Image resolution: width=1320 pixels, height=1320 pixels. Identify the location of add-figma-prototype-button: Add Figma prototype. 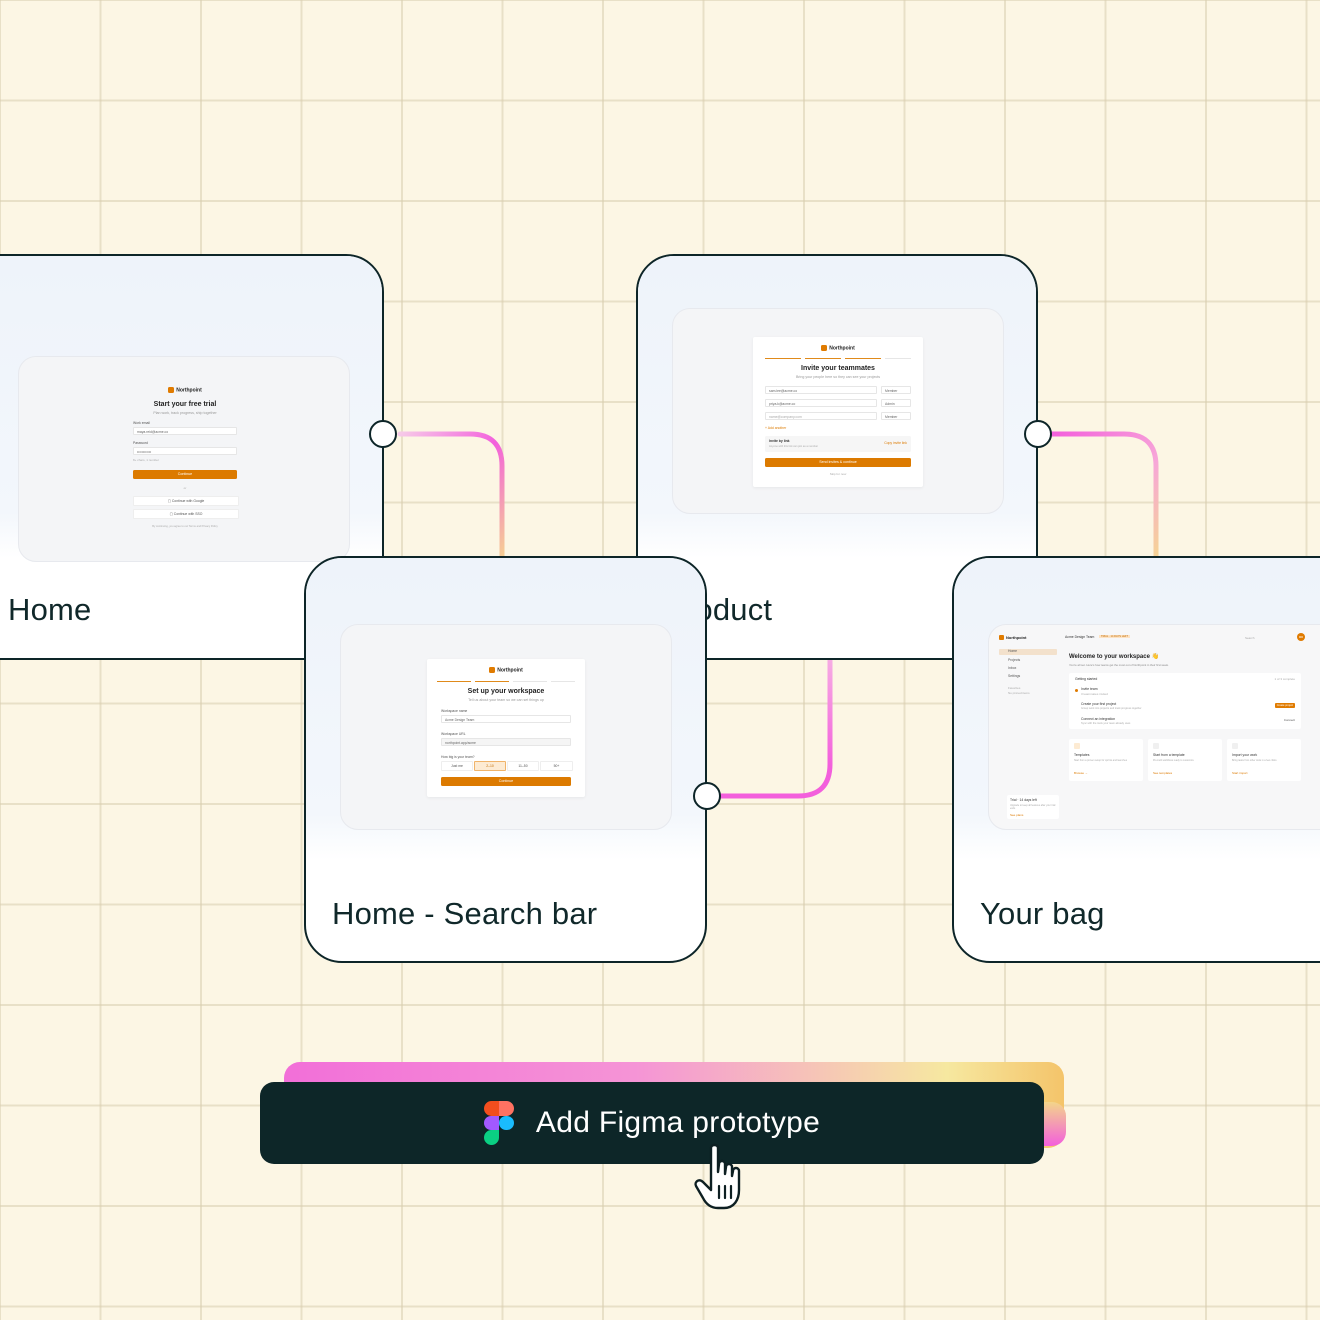
(652, 1123).